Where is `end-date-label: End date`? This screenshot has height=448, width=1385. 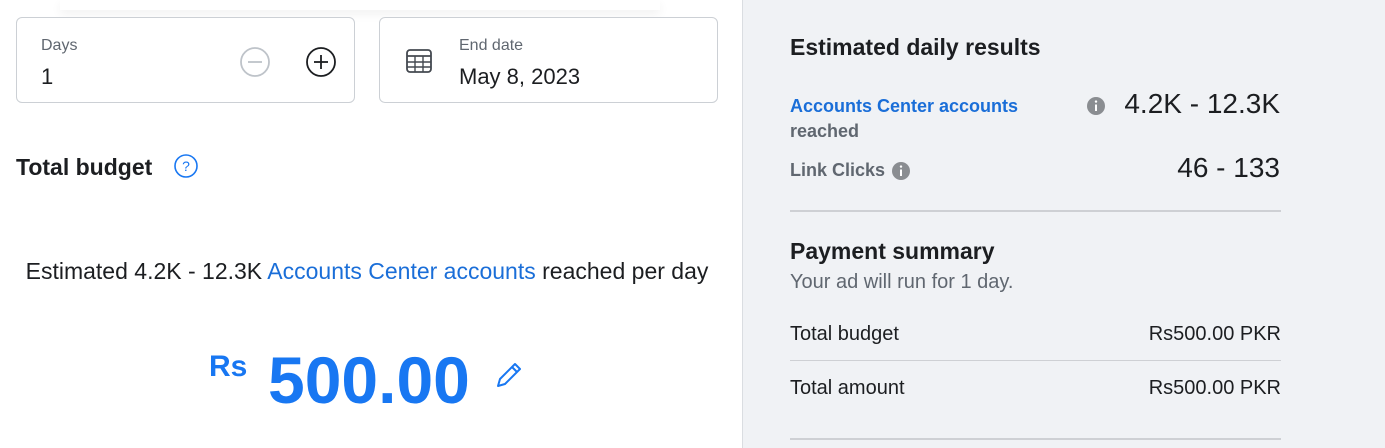 end-date-label: End date is located at coordinates (491, 45).